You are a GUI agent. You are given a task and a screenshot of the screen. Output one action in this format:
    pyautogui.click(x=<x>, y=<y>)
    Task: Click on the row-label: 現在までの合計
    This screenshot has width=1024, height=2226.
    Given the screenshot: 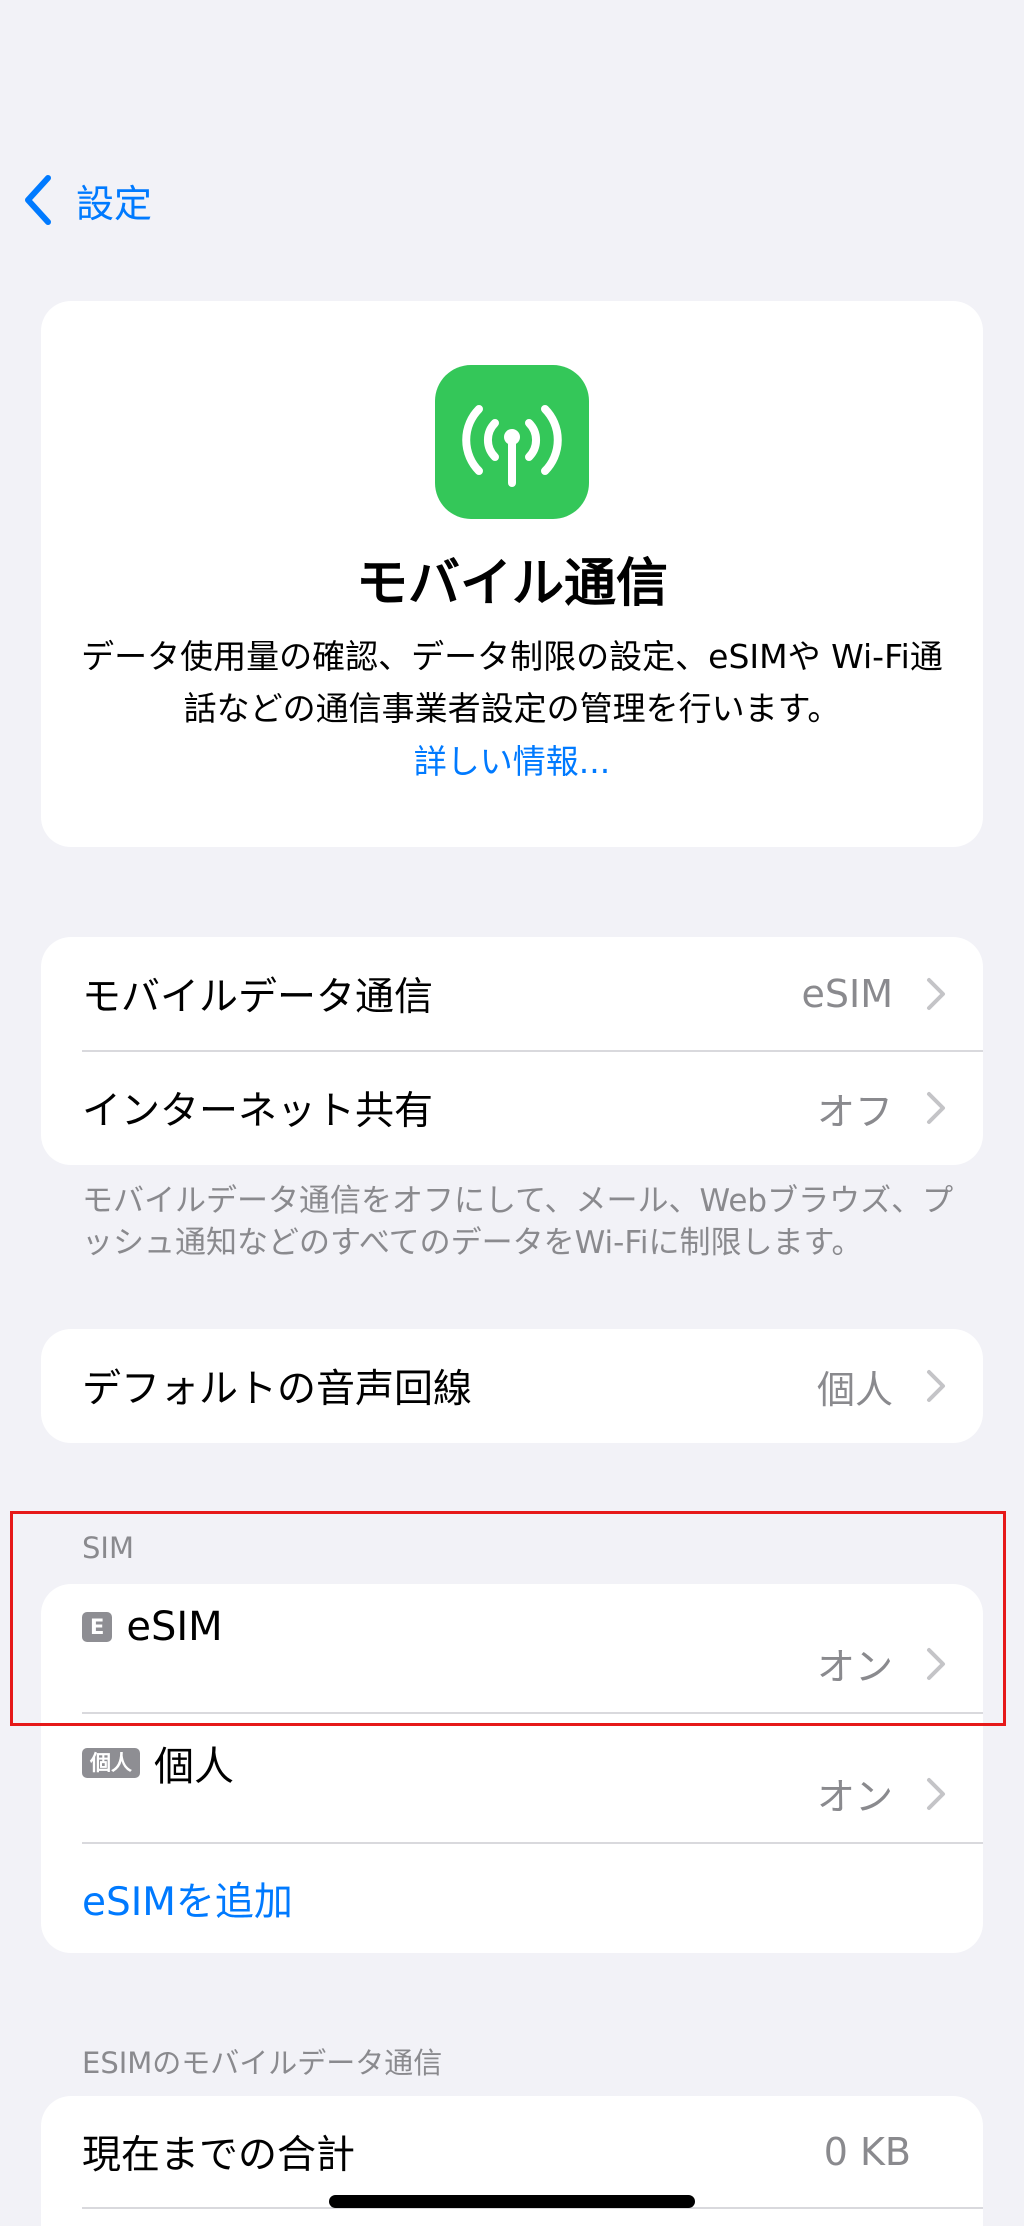 What is the action you would take?
    pyautogui.click(x=219, y=2155)
    